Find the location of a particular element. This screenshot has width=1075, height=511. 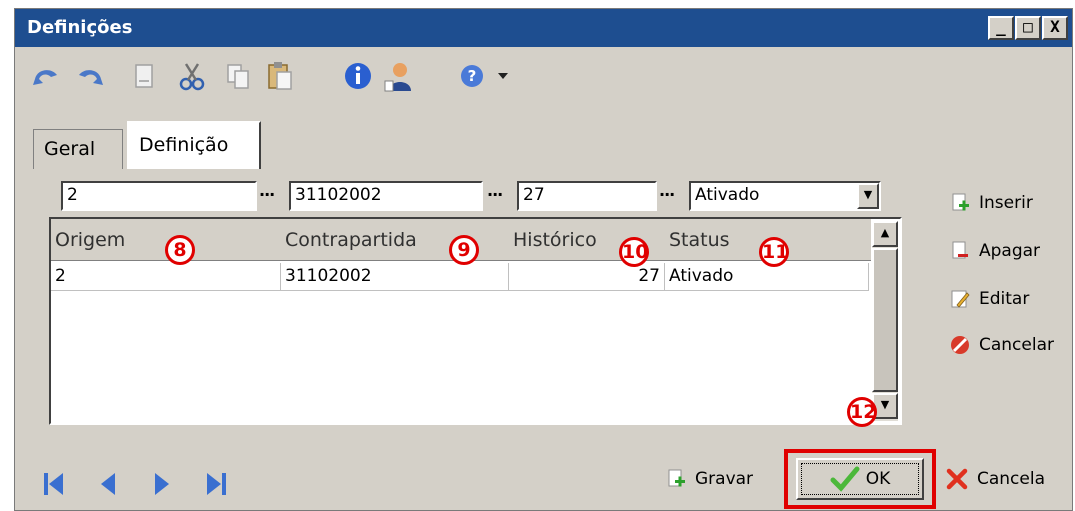

callout-badge-12: 12 is located at coordinates (862, 412).